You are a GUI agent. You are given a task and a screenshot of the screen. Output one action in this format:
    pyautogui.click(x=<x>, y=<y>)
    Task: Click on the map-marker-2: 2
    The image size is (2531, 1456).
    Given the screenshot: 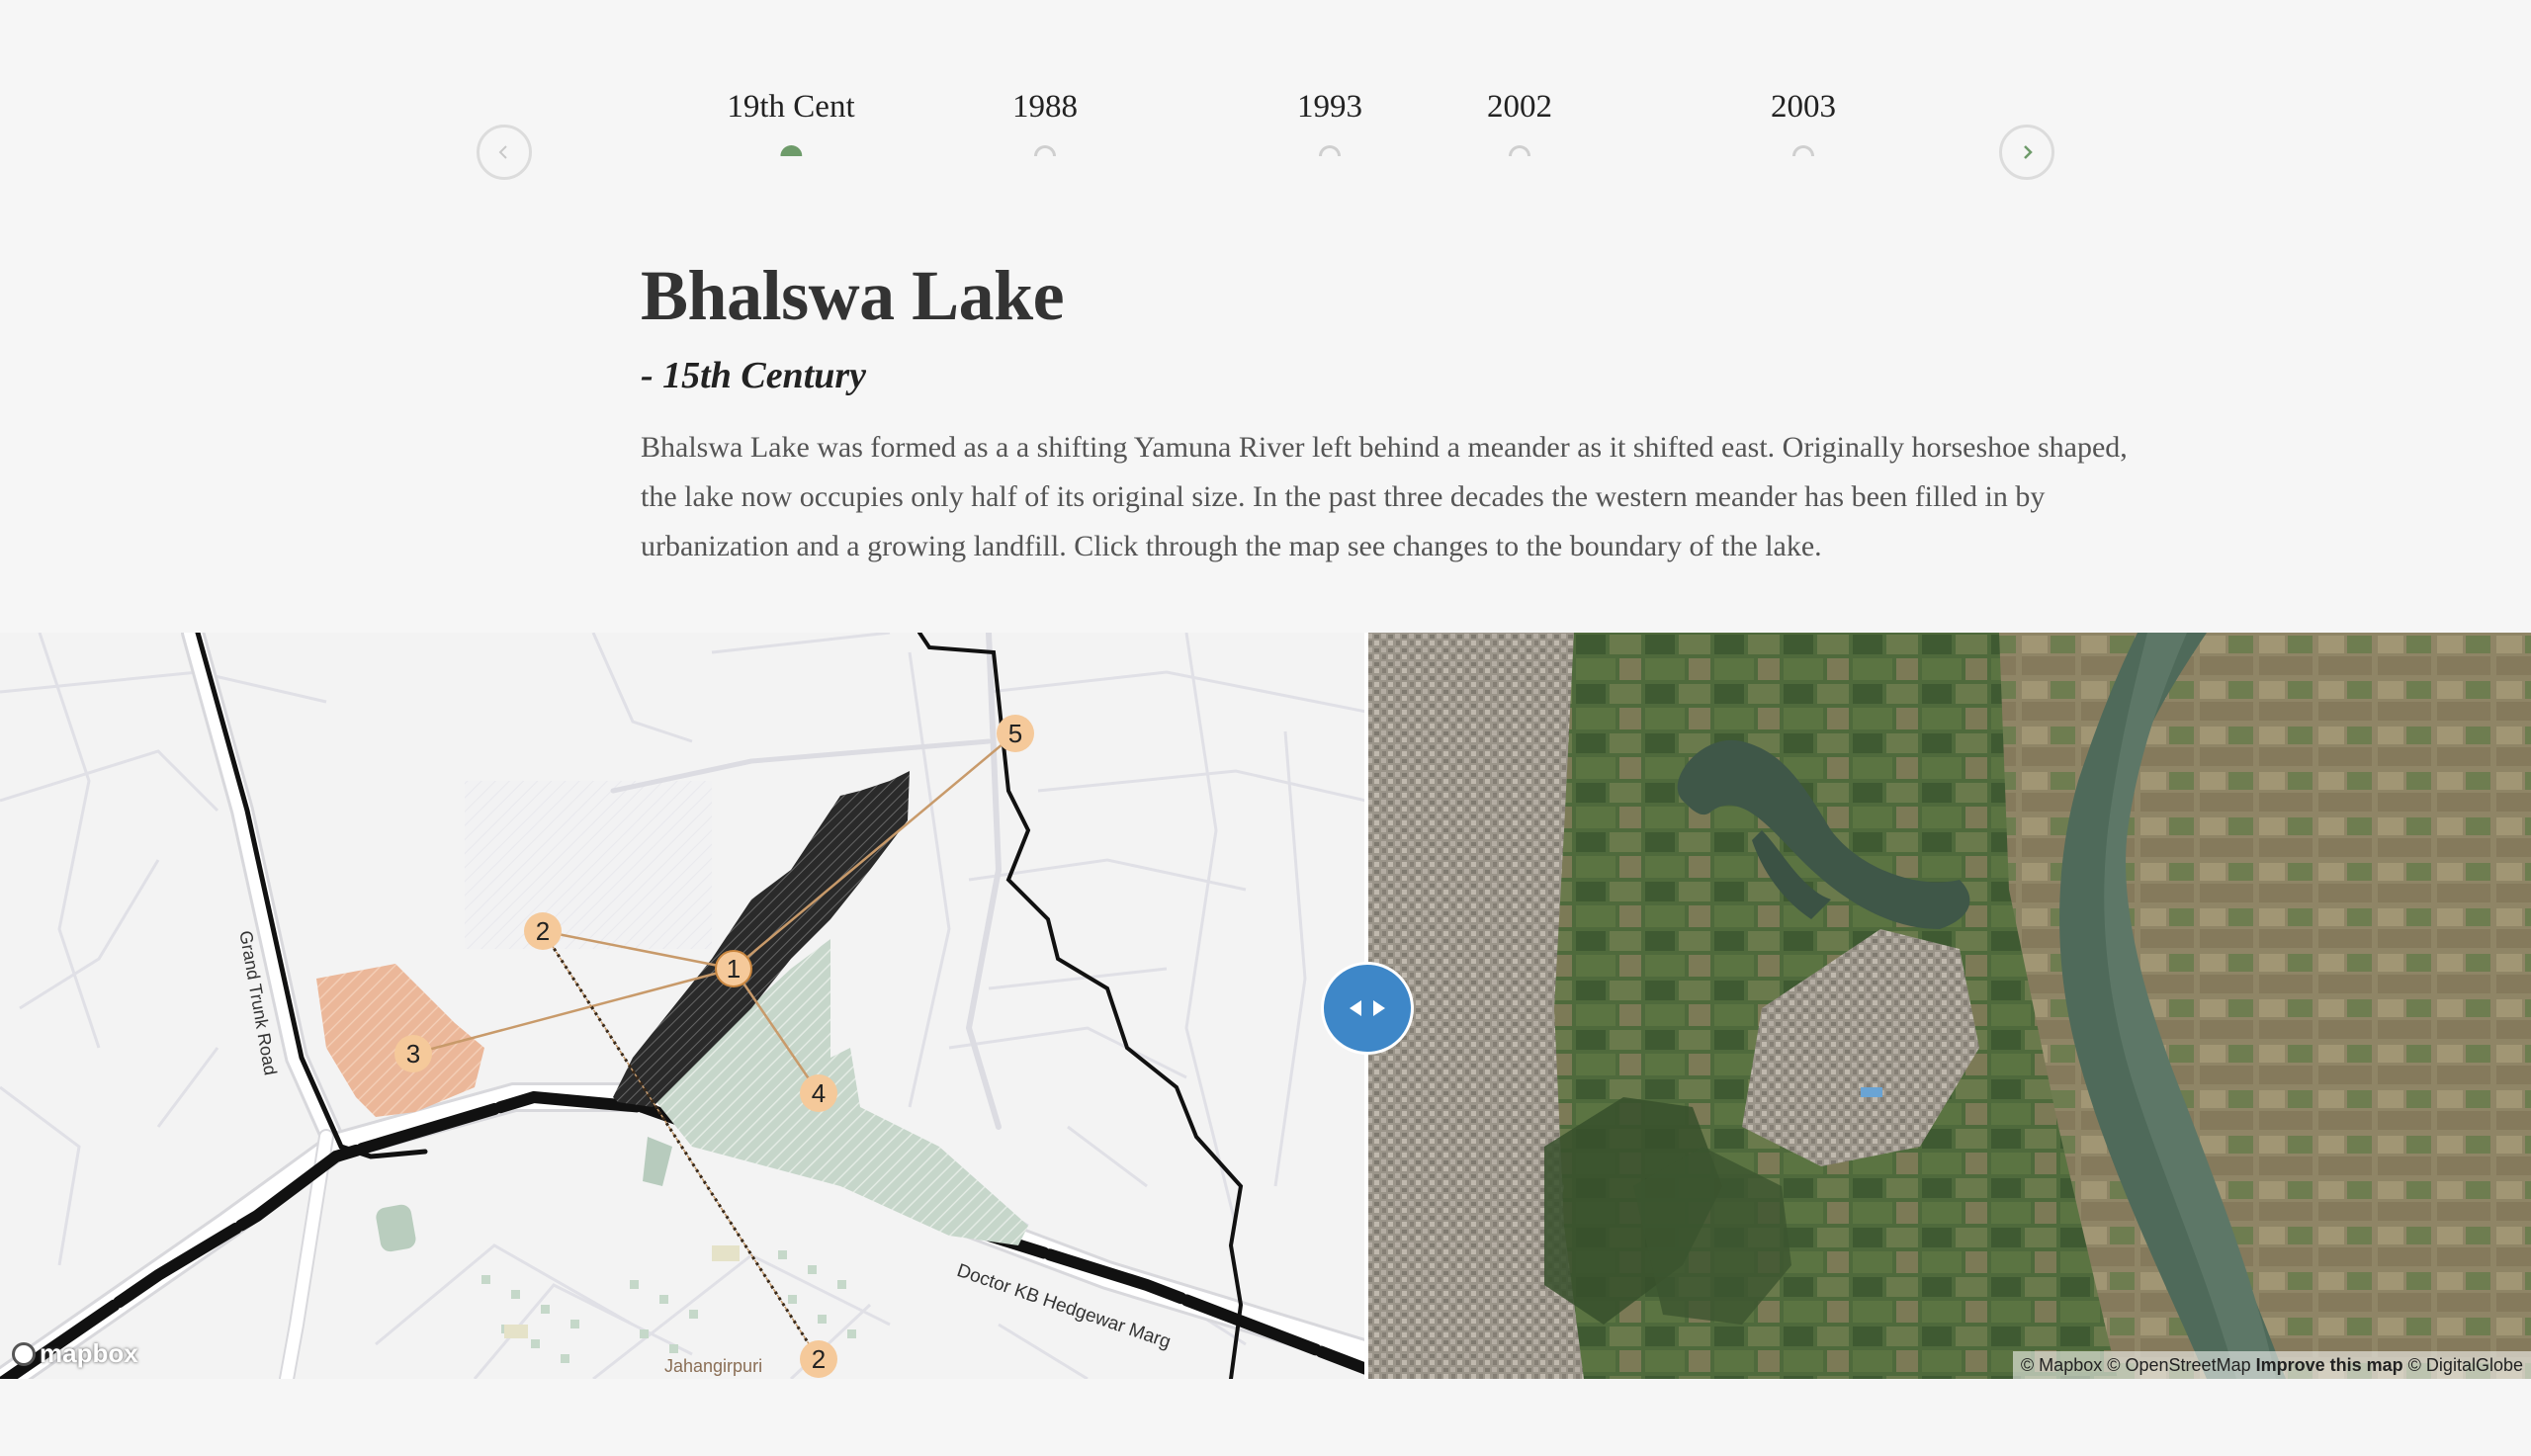 What is the action you would take?
    pyautogui.click(x=543, y=931)
    